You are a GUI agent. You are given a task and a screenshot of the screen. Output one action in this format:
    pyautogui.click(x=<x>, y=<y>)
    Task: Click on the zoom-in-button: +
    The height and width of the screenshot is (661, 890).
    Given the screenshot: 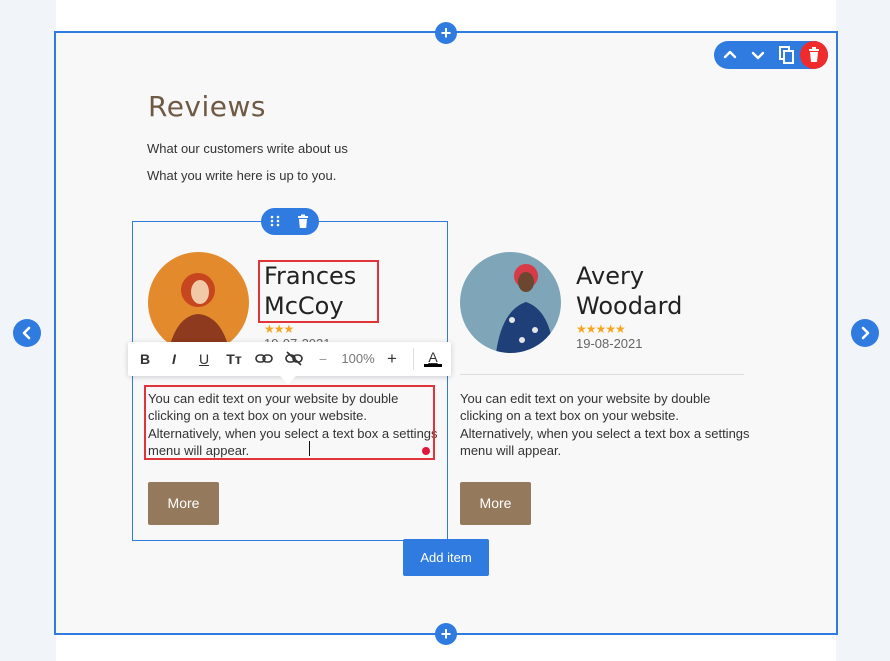 What is the action you would take?
    pyautogui.click(x=392, y=359)
    